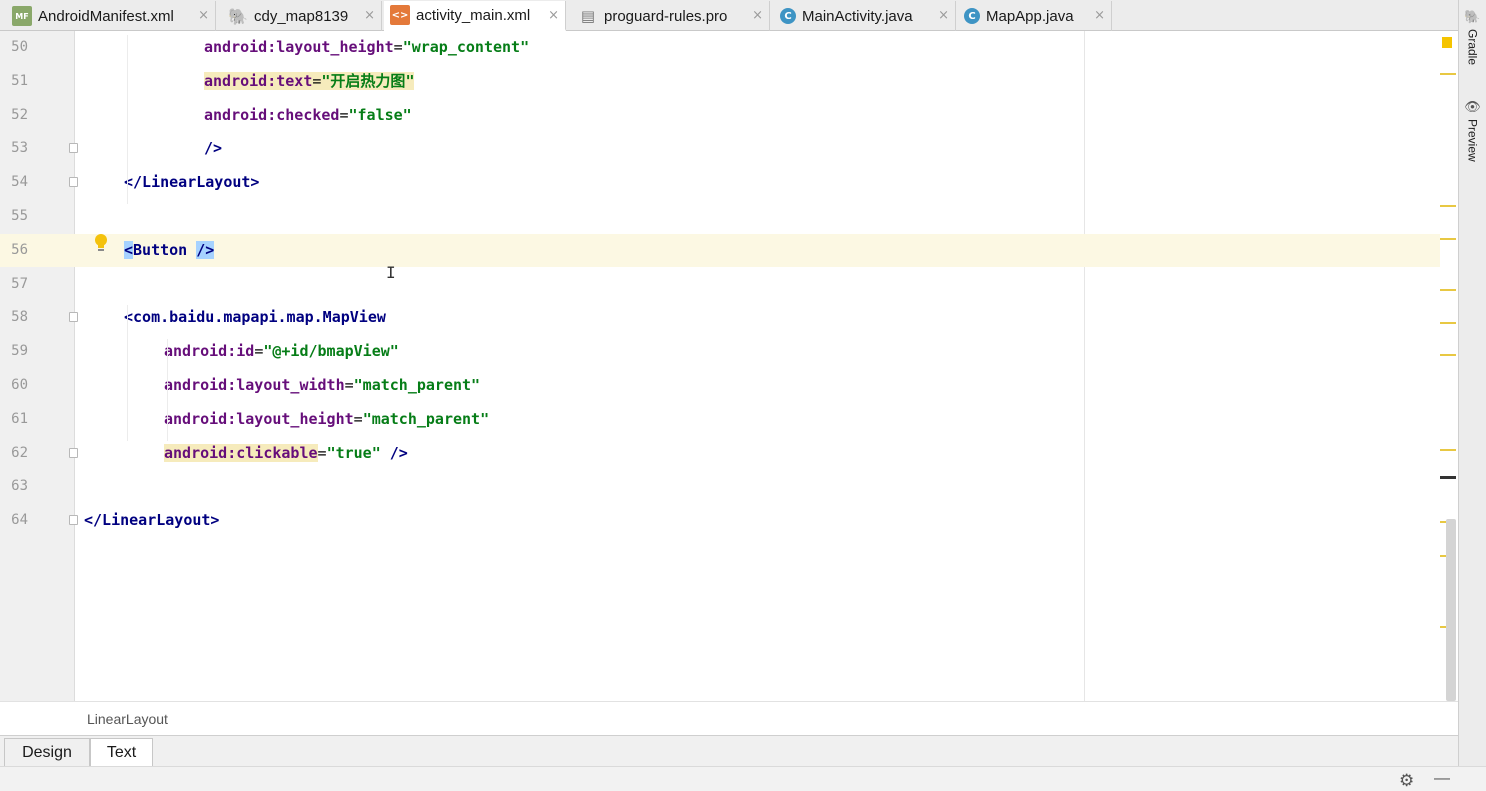 Image resolution: width=1486 pixels, height=791 pixels. What do you see at coordinates (1472, 383) in the screenshot?
I see `right-tool-window-strip: 🐘 Gradle 👁 Preview` at bounding box center [1472, 383].